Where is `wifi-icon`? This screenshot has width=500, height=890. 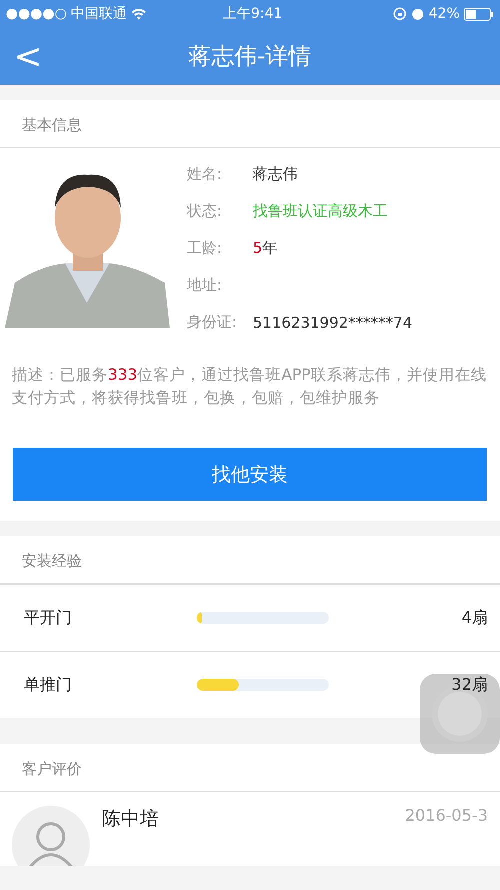
wifi-icon is located at coordinates (139, 14).